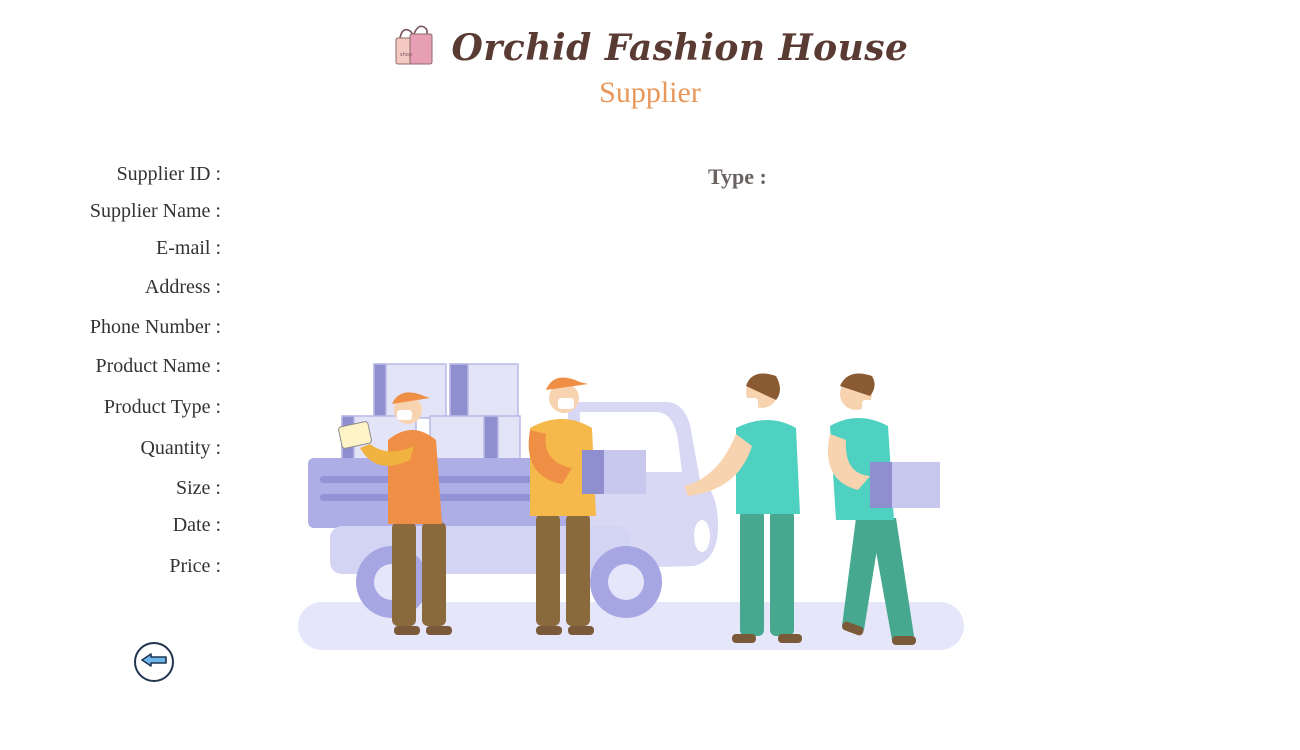 The height and width of the screenshot is (750, 1300). What do you see at coordinates (195, 566) in the screenshot?
I see `price-label: Price :` at bounding box center [195, 566].